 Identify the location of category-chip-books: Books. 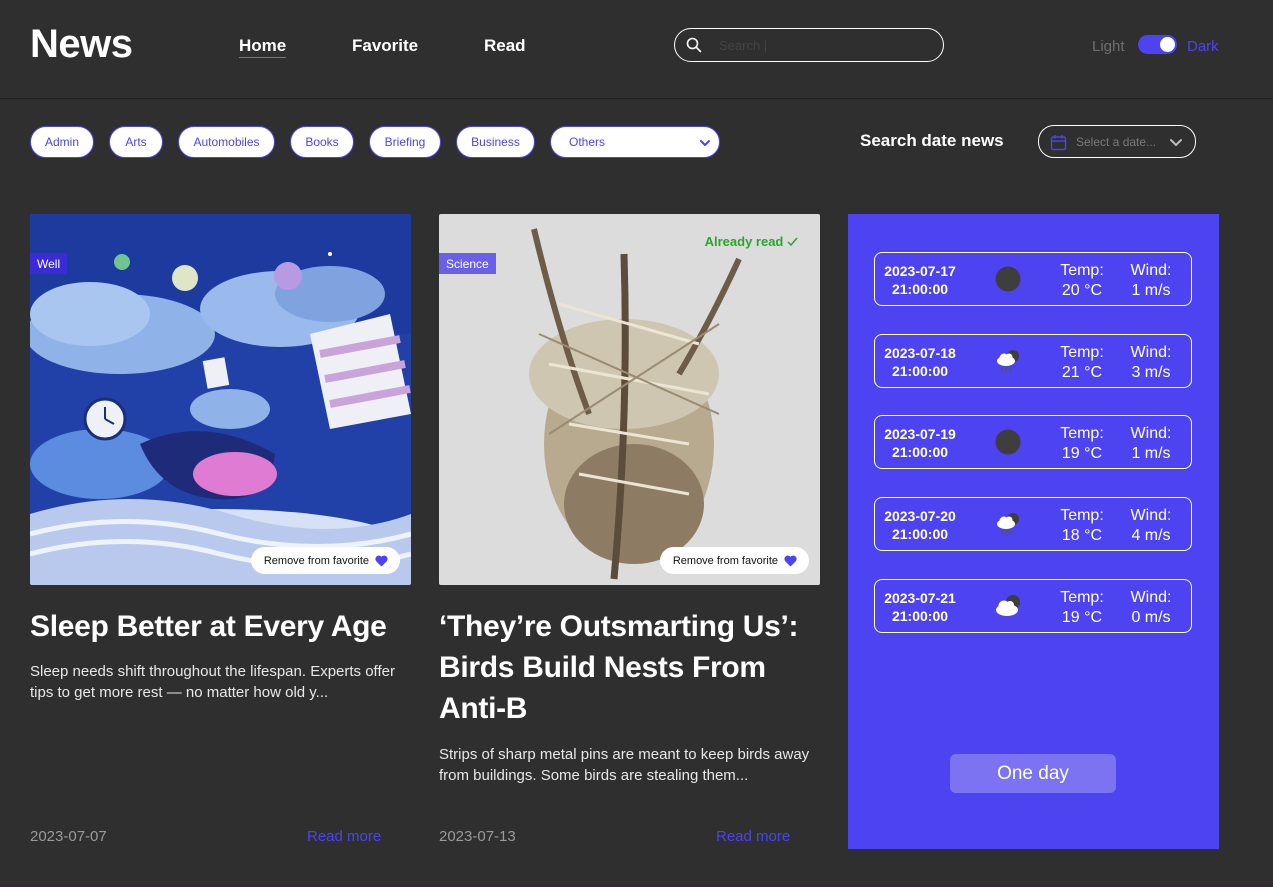
(322, 142).